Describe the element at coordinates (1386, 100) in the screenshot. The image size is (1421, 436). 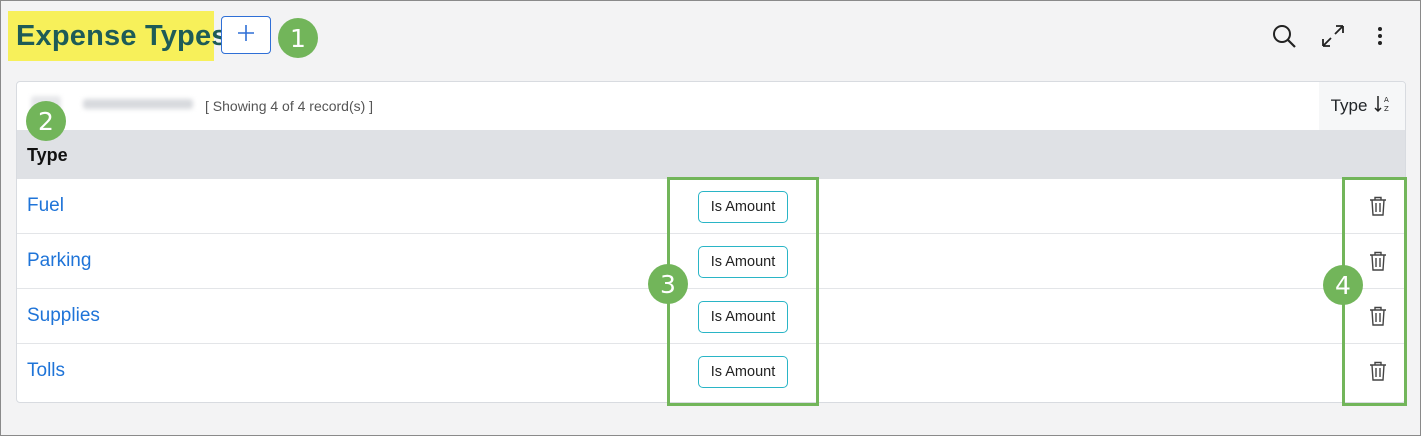
I see `svg-text: A` at that location.